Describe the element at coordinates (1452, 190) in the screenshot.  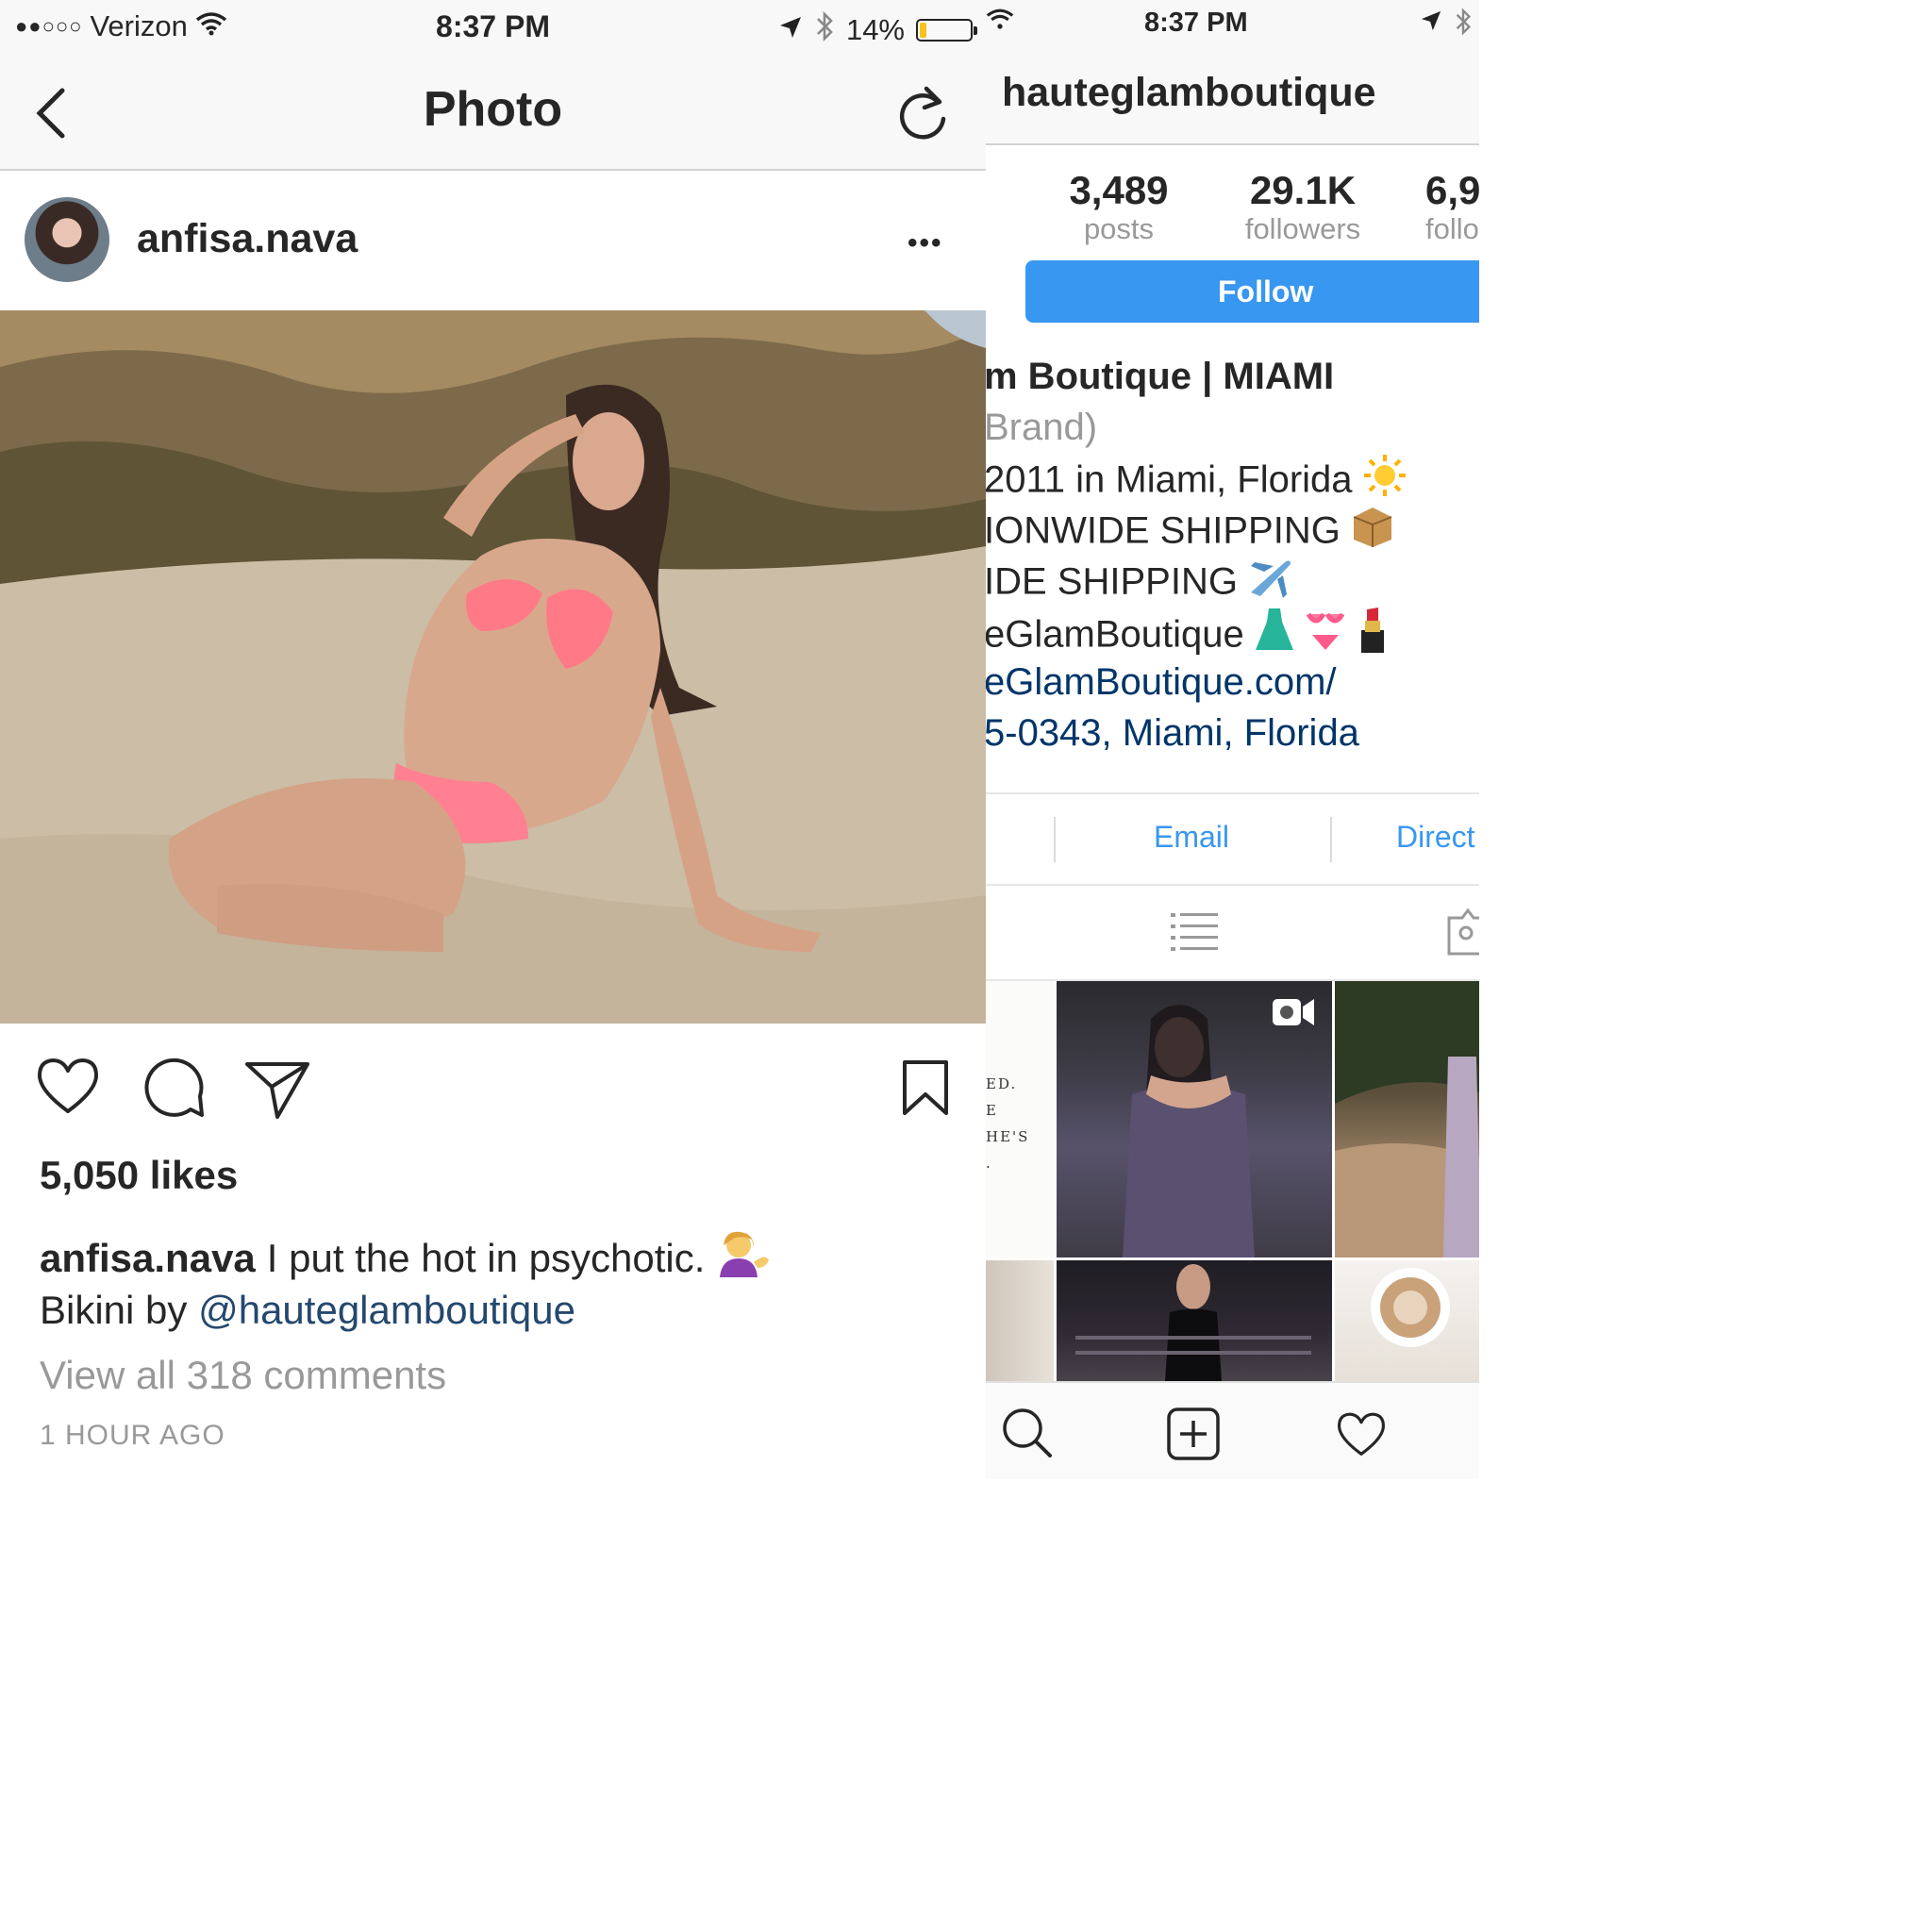
I see `stat-value: 6,9` at that location.